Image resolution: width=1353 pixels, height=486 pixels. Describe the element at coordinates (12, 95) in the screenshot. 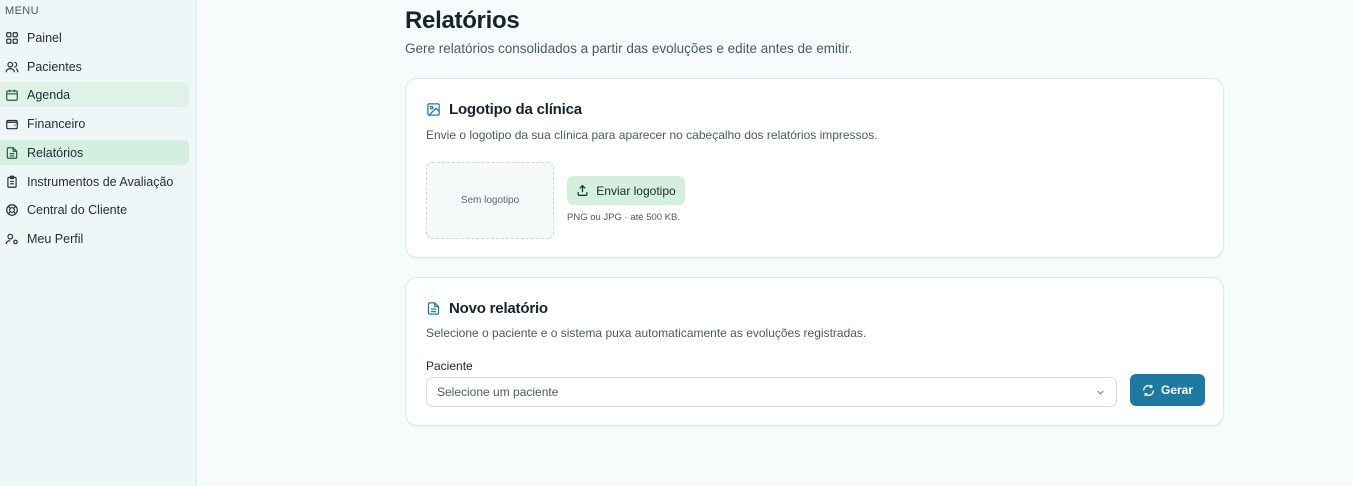

I see `calendar-icon` at that location.